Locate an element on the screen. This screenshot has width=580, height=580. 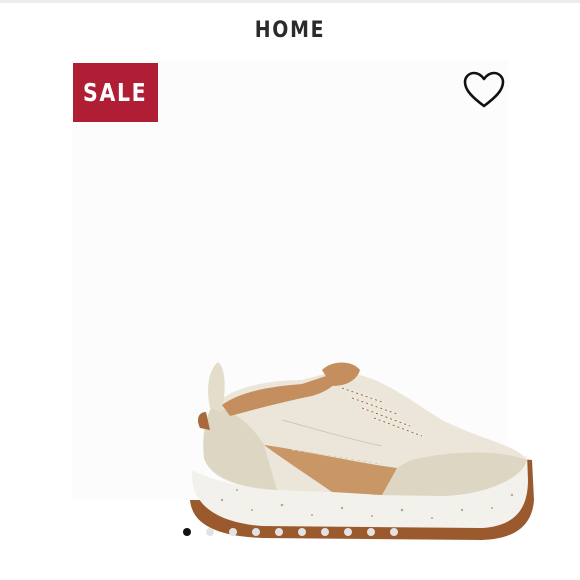
sale-badge-label: SALE is located at coordinates (115, 92).